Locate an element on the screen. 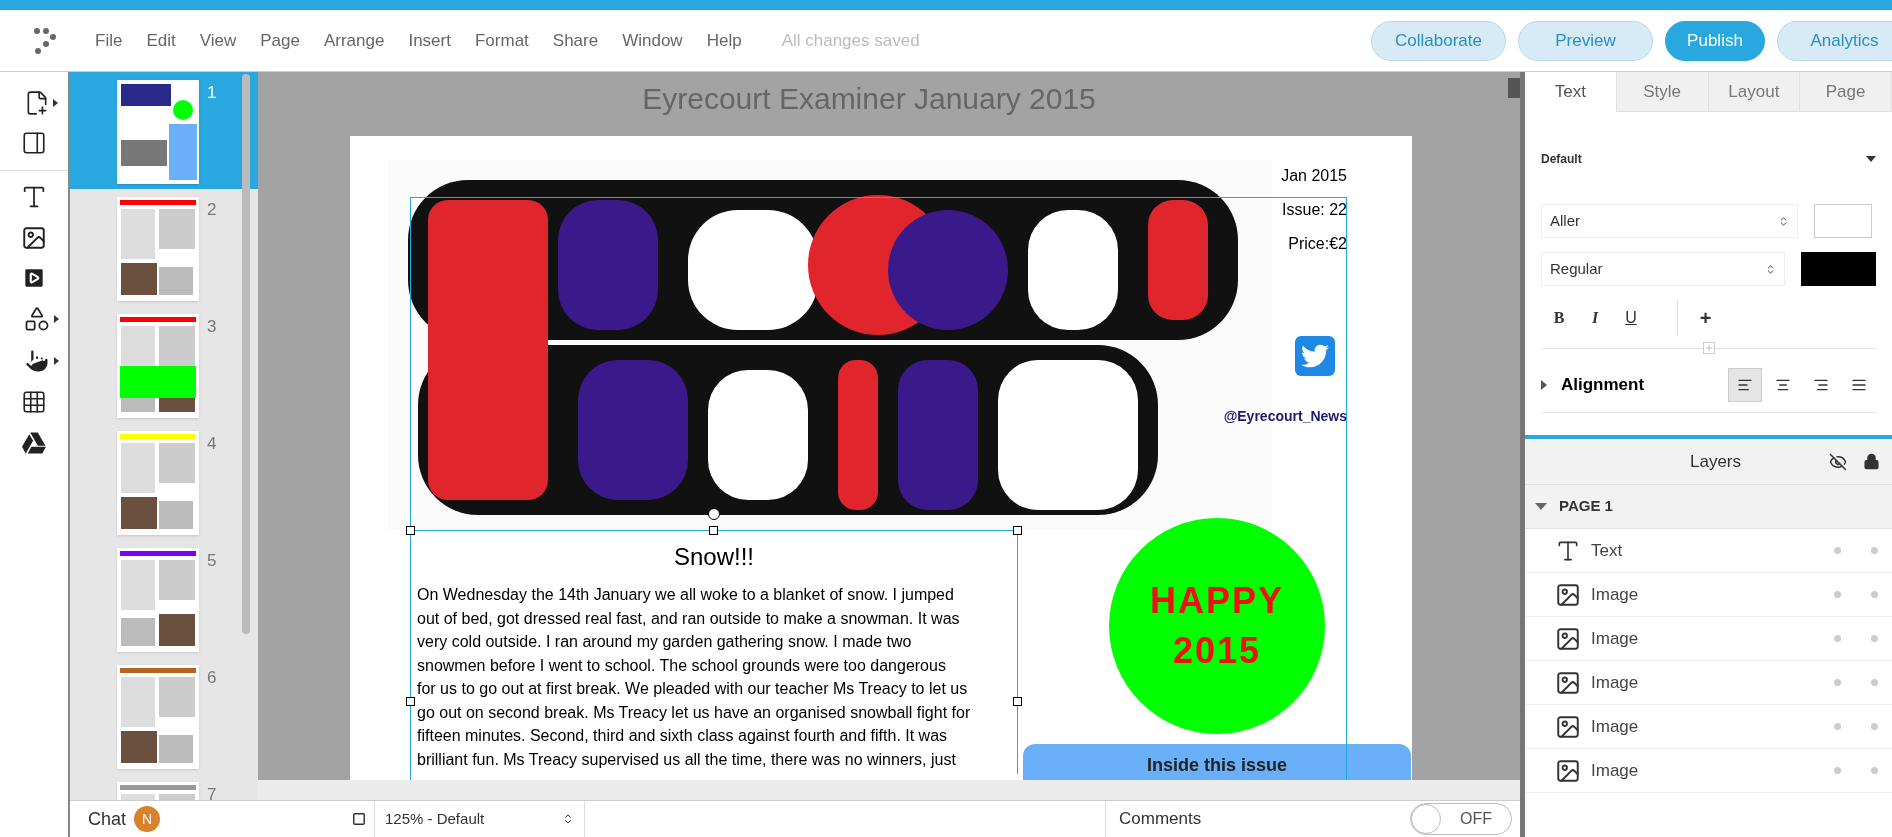 This screenshot has width=1892, height=837. twitter-handle: @Eyrecourt_News is located at coordinates (1285, 416).